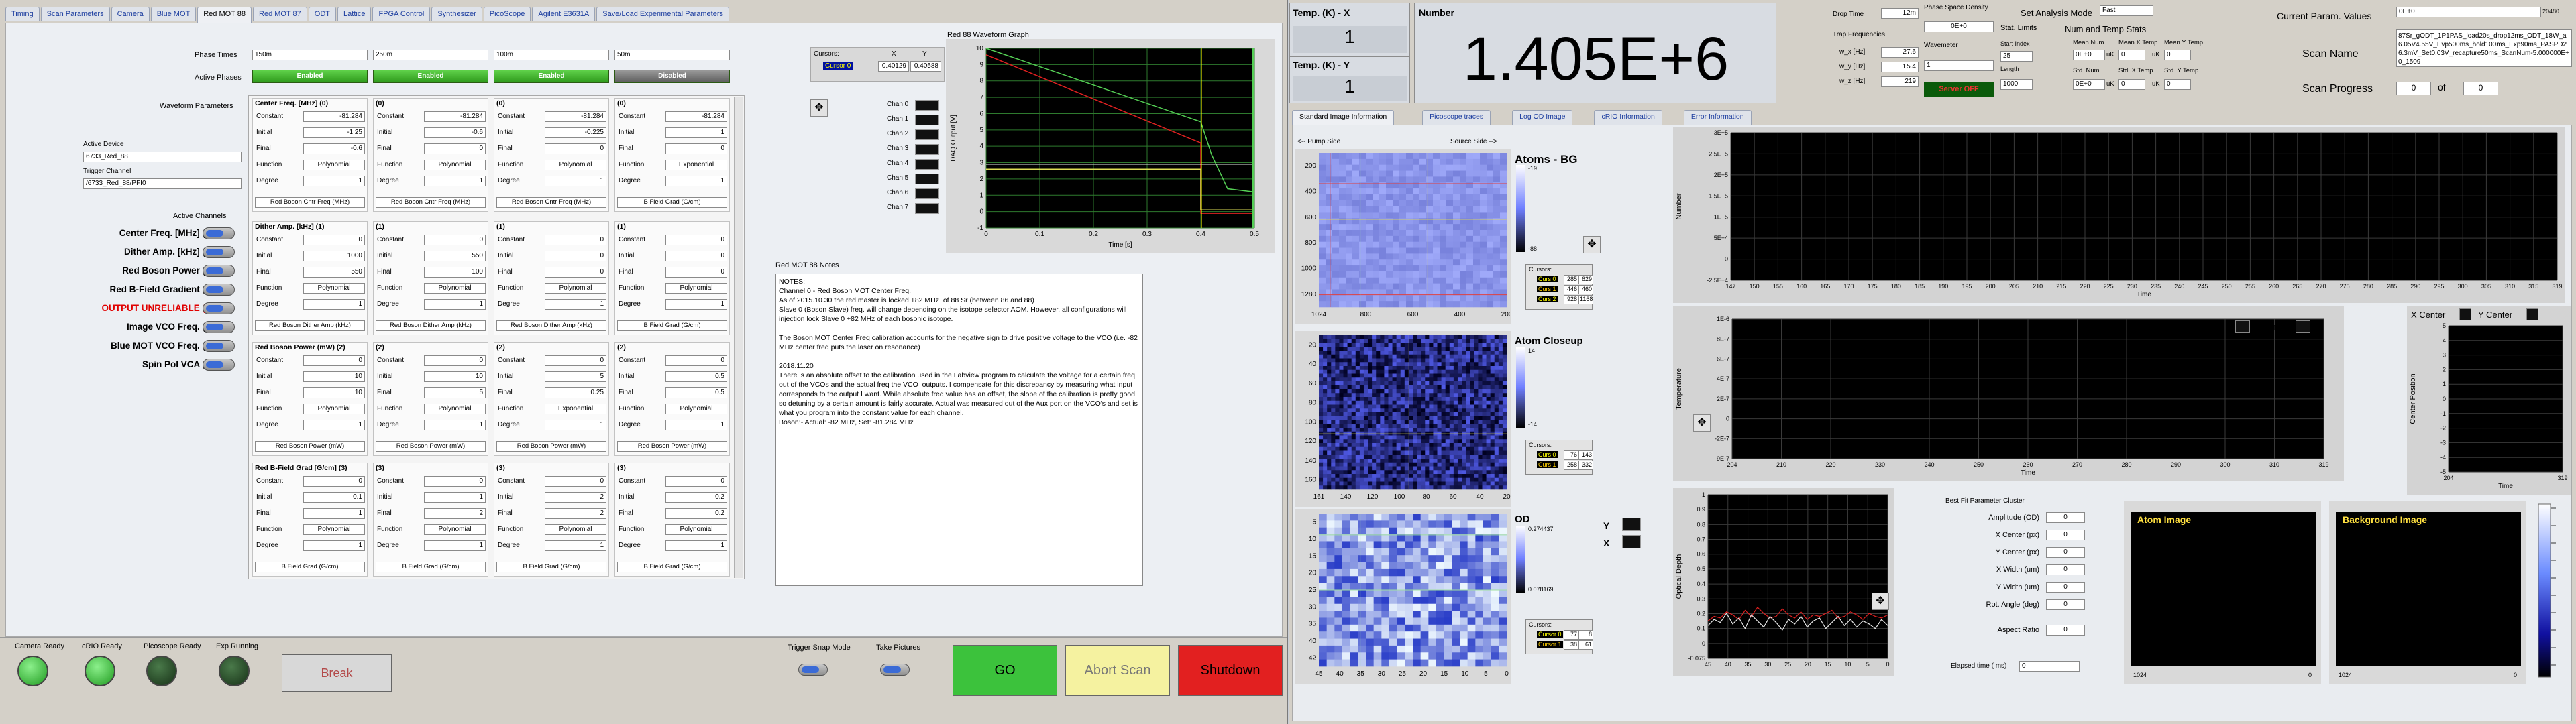  What do you see at coordinates (310, 76) in the screenshot?
I see `active-phase-toggle: Enabled` at bounding box center [310, 76].